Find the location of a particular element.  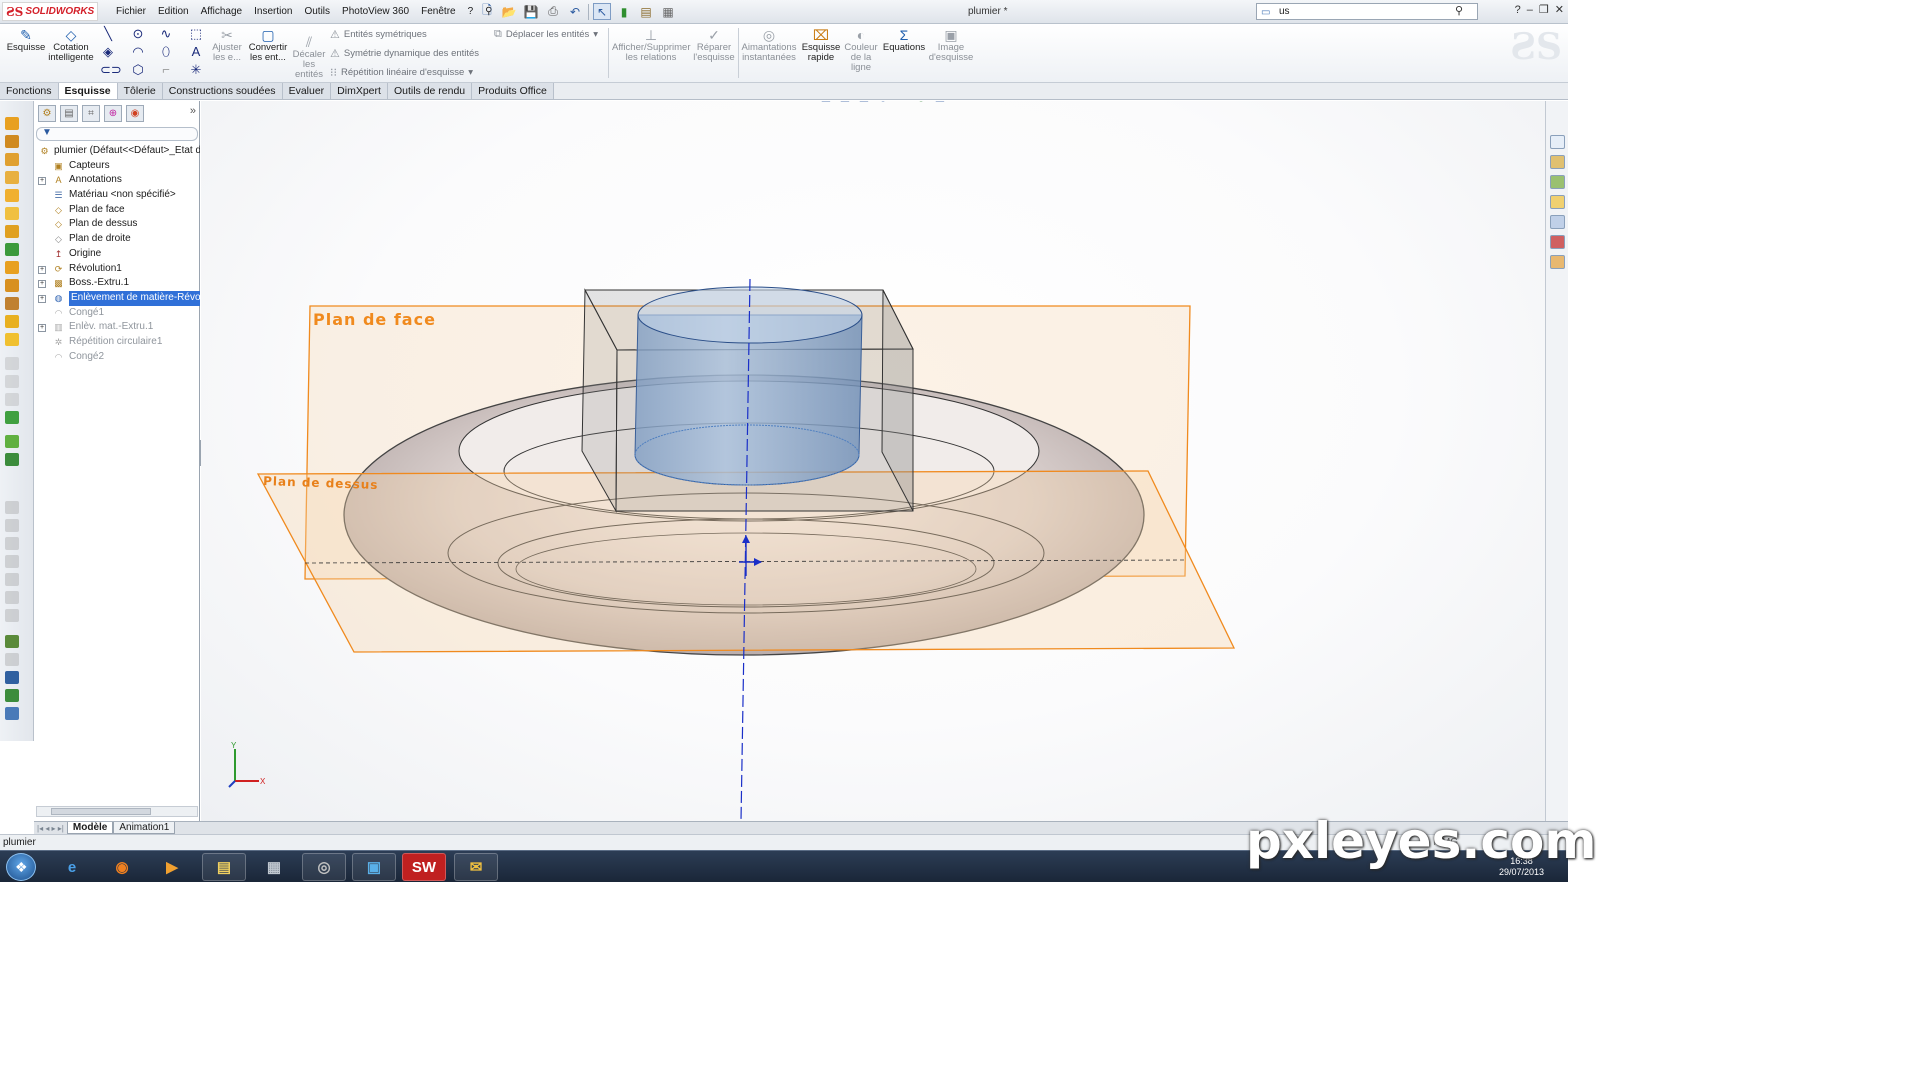

pattern-icon is located at coordinates (12, 303).